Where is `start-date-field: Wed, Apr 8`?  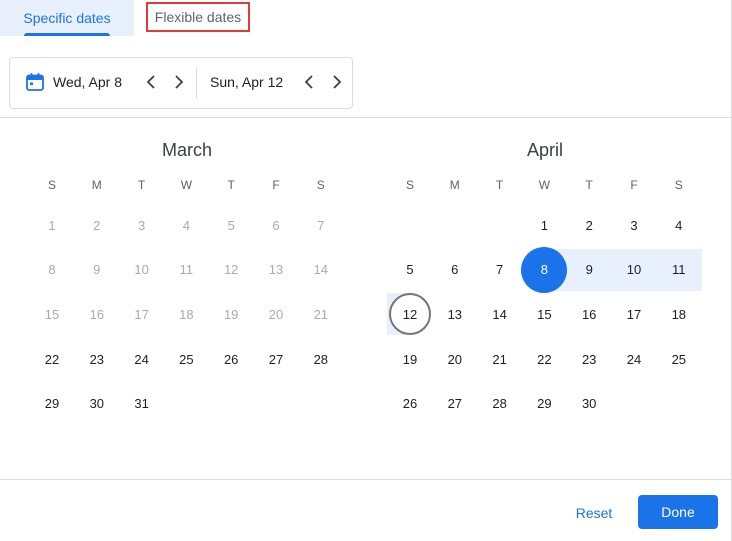
start-date-field: Wed, Apr 8 is located at coordinates (87, 82).